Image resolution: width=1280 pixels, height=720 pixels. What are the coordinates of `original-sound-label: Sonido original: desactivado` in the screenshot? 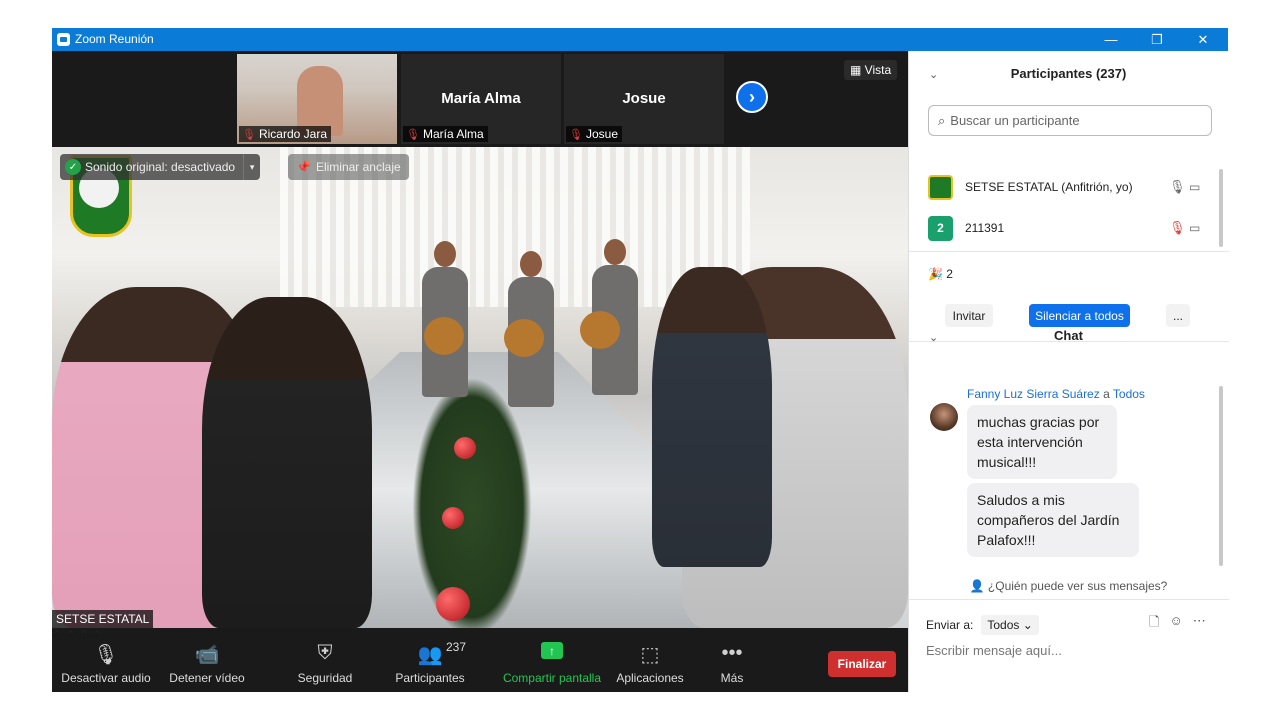 It's located at (160, 167).